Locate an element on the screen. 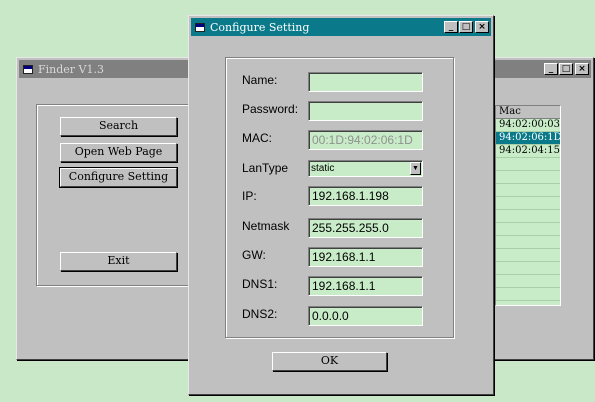  list-item-selected: 94:02:06:1D is located at coordinates (528, 138).